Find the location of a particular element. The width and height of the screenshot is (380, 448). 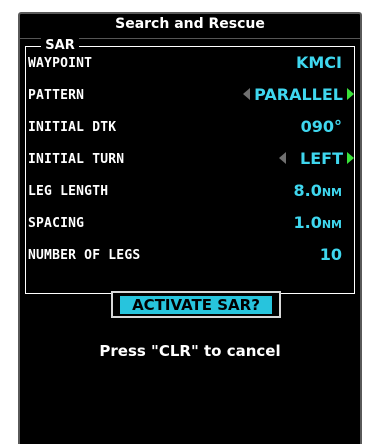

cancel-hint: Press "CLR" to cancel is located at coordinates (190, 351).